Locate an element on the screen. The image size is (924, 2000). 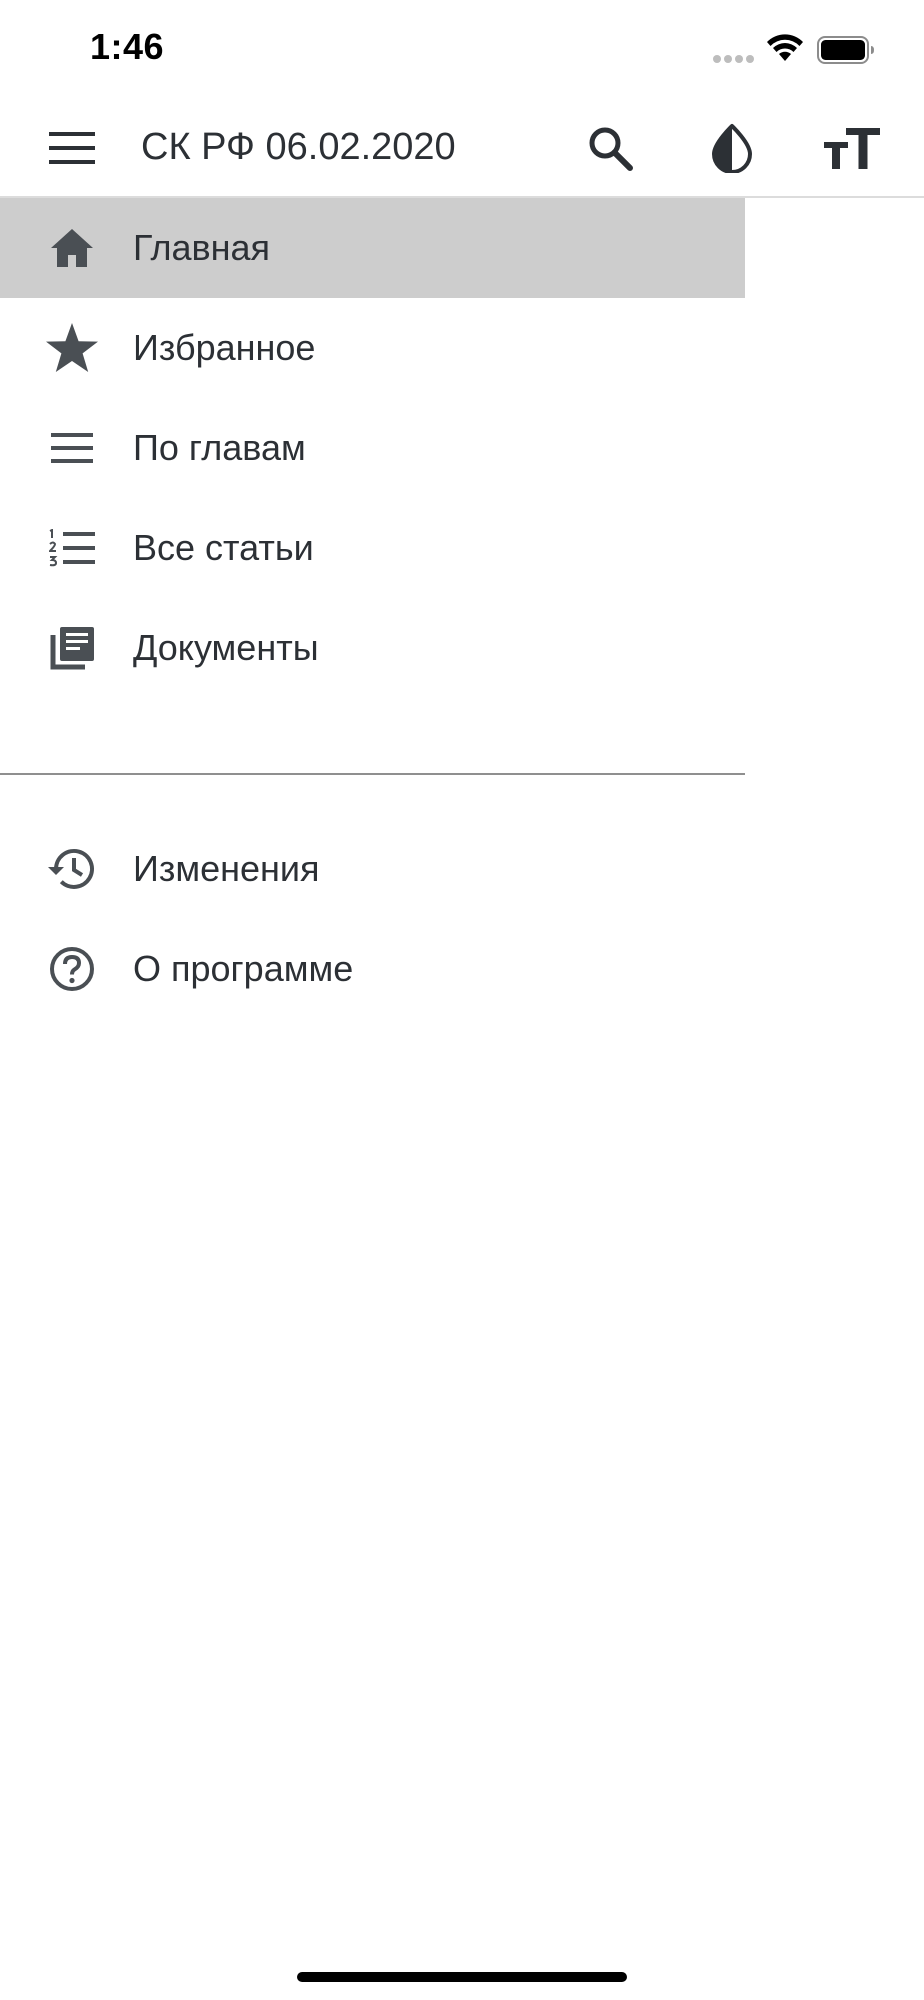
drawer-item-label: Главная is located at coordinates (202, 247).